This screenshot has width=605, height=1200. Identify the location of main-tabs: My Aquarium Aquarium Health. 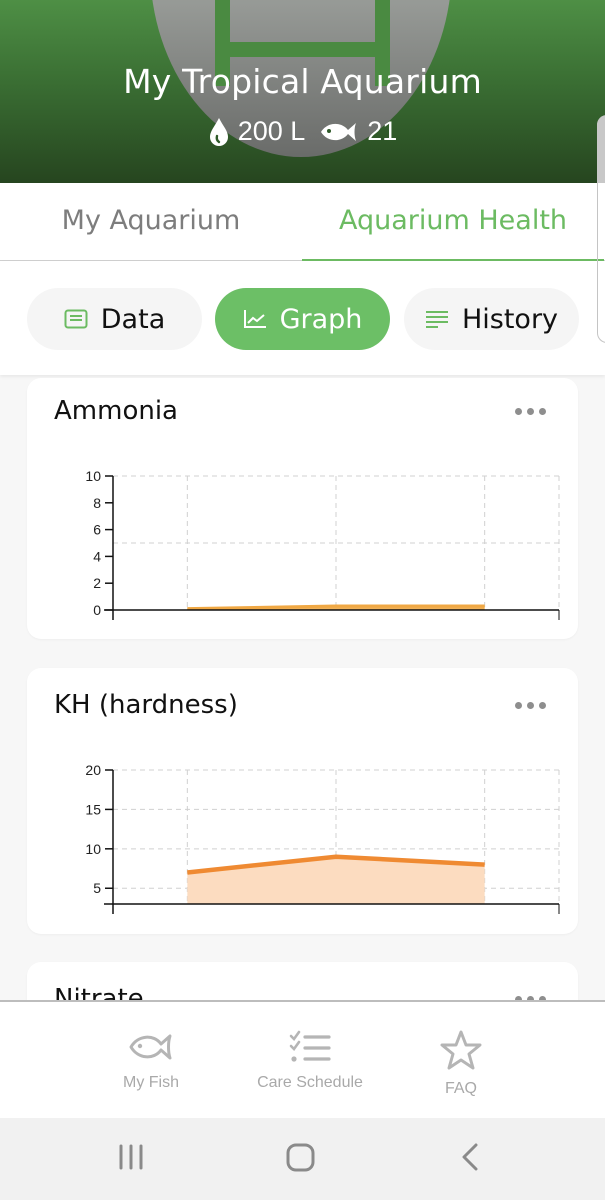
(302, 222).